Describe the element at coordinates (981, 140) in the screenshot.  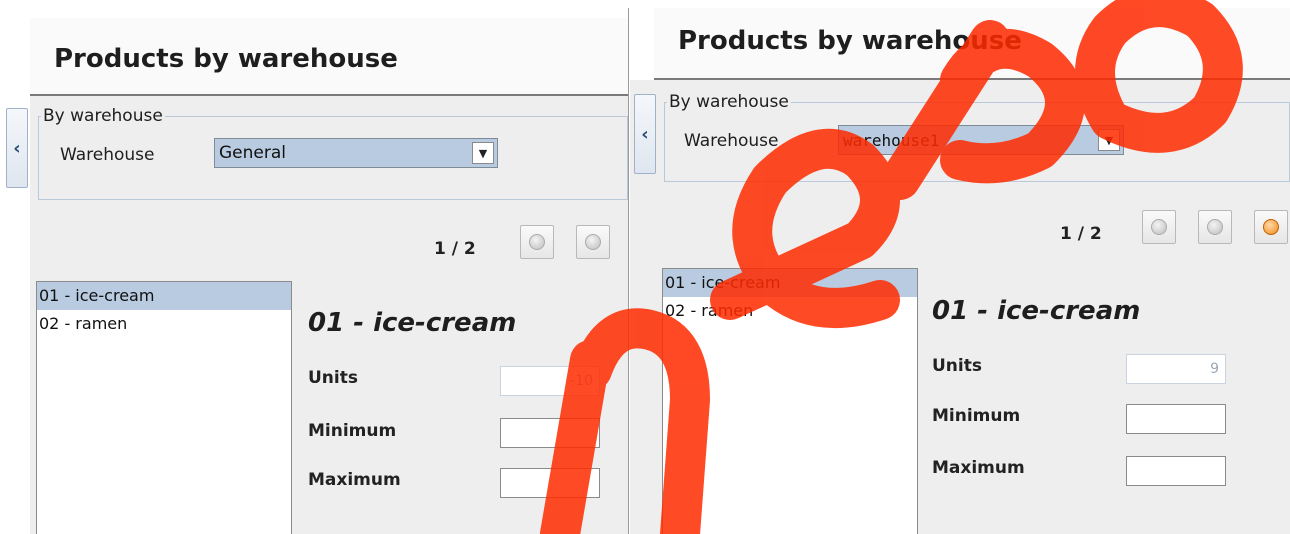
I see `warehouse-select: warehouse1 ▼` at that location.